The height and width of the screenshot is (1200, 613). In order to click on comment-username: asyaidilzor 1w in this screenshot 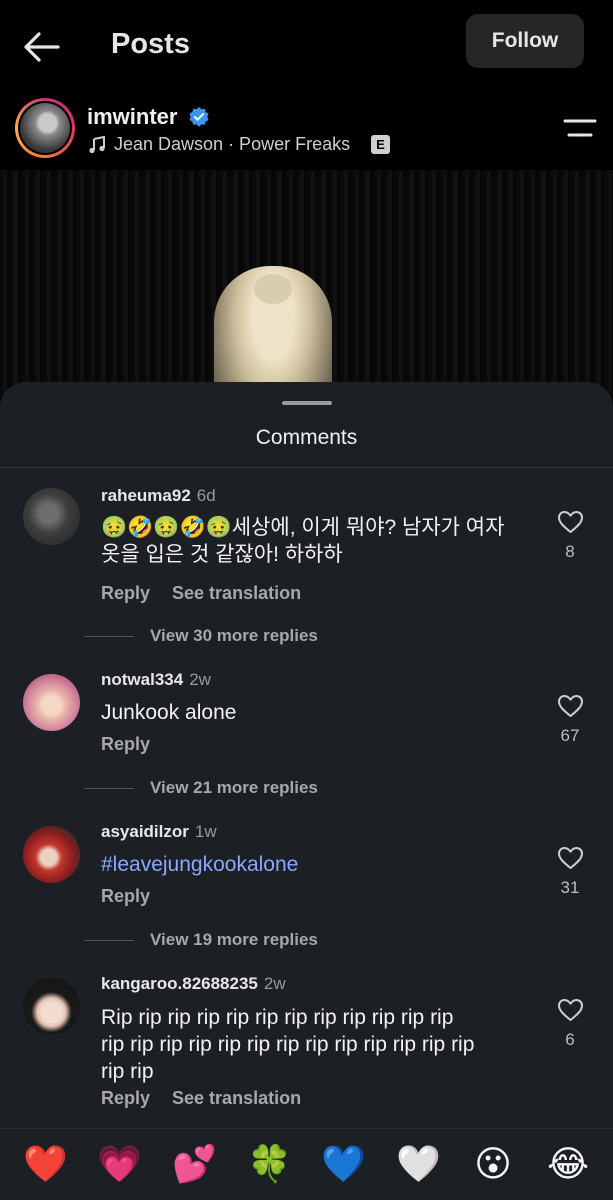, I will do `click(159, 832)`.